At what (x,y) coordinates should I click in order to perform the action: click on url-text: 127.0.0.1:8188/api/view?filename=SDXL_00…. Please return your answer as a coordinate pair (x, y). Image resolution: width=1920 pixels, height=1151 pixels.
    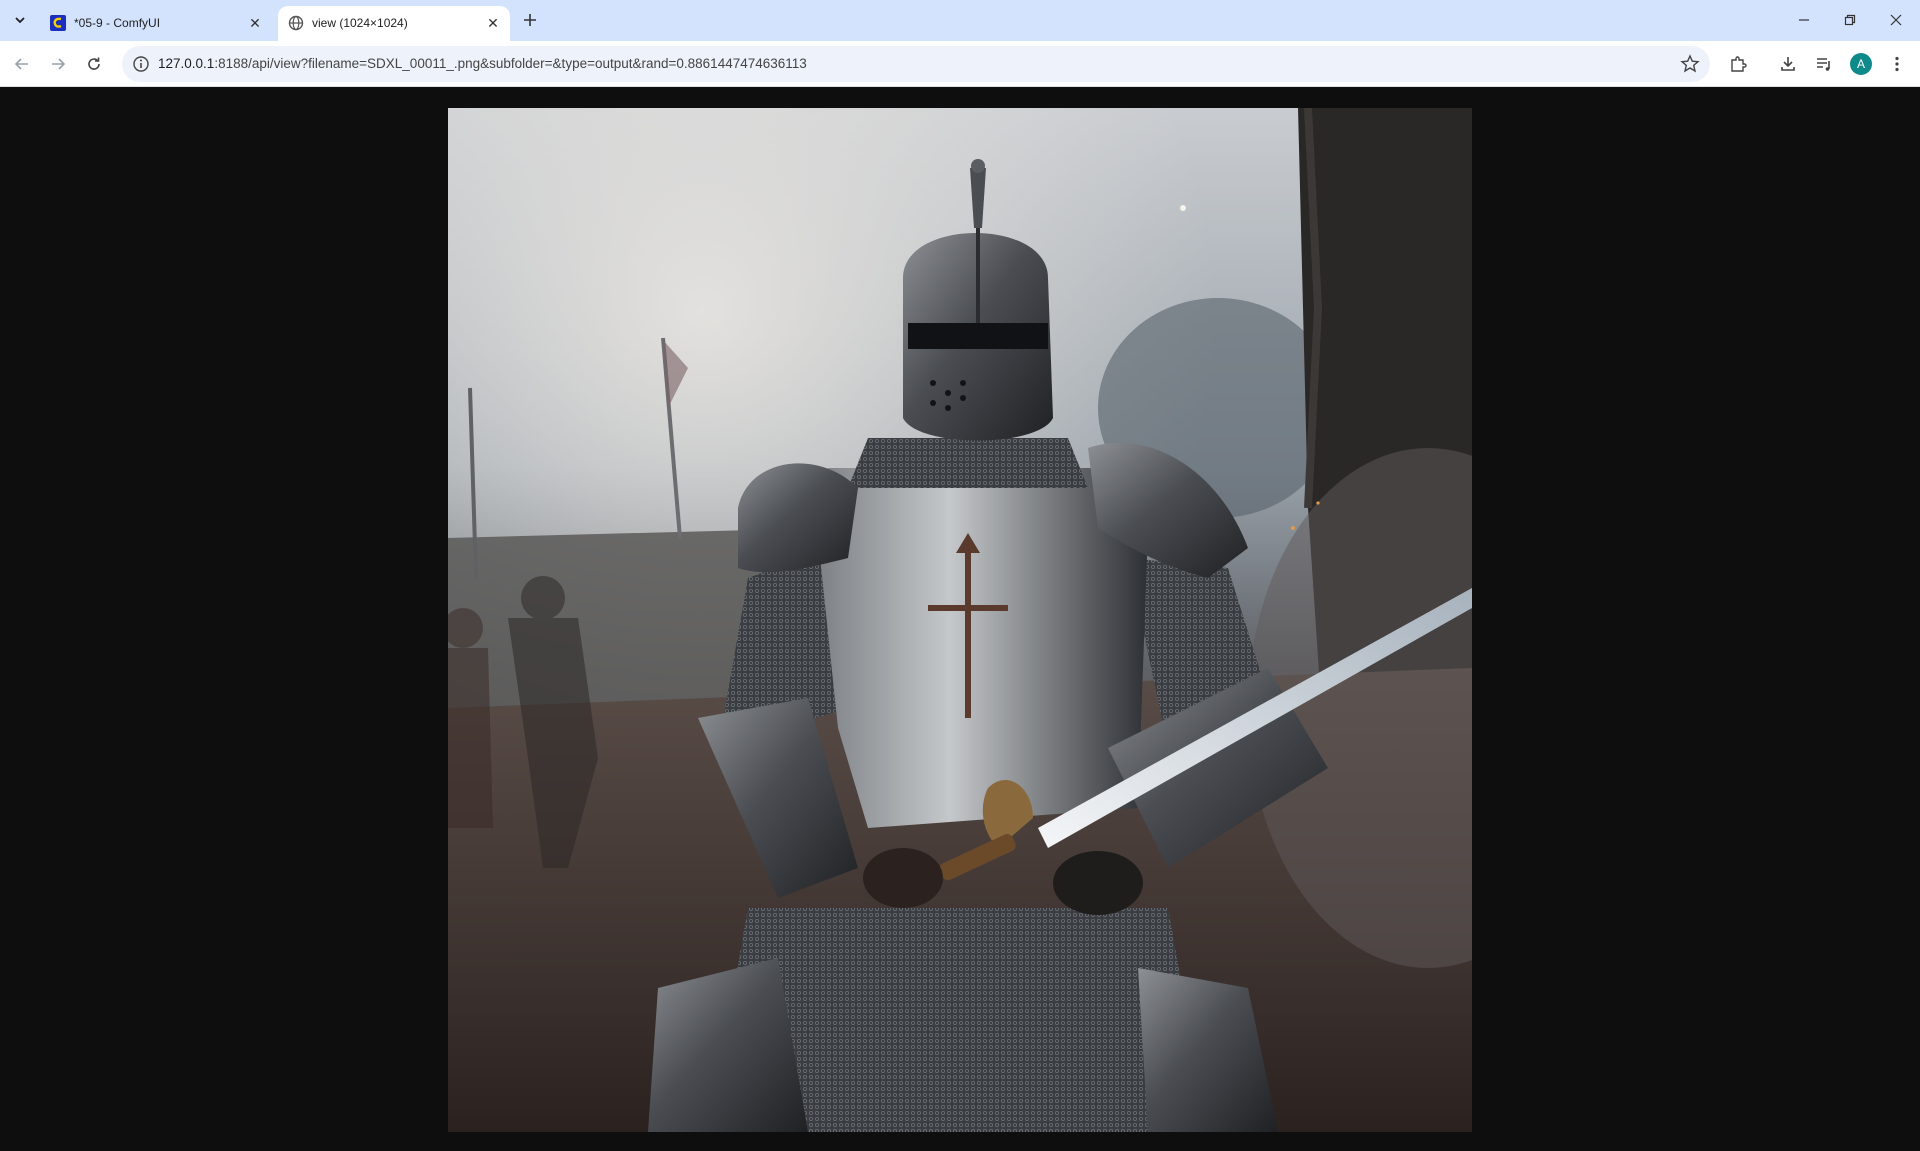
    Looking at the image, I should click on (482, 63).